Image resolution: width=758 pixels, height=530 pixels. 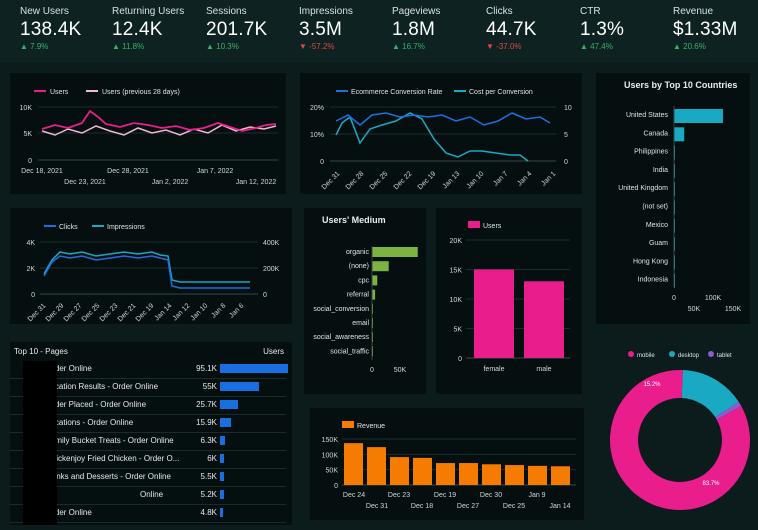 I want to click on y-tick: 2K, so click(x=30, y=269).